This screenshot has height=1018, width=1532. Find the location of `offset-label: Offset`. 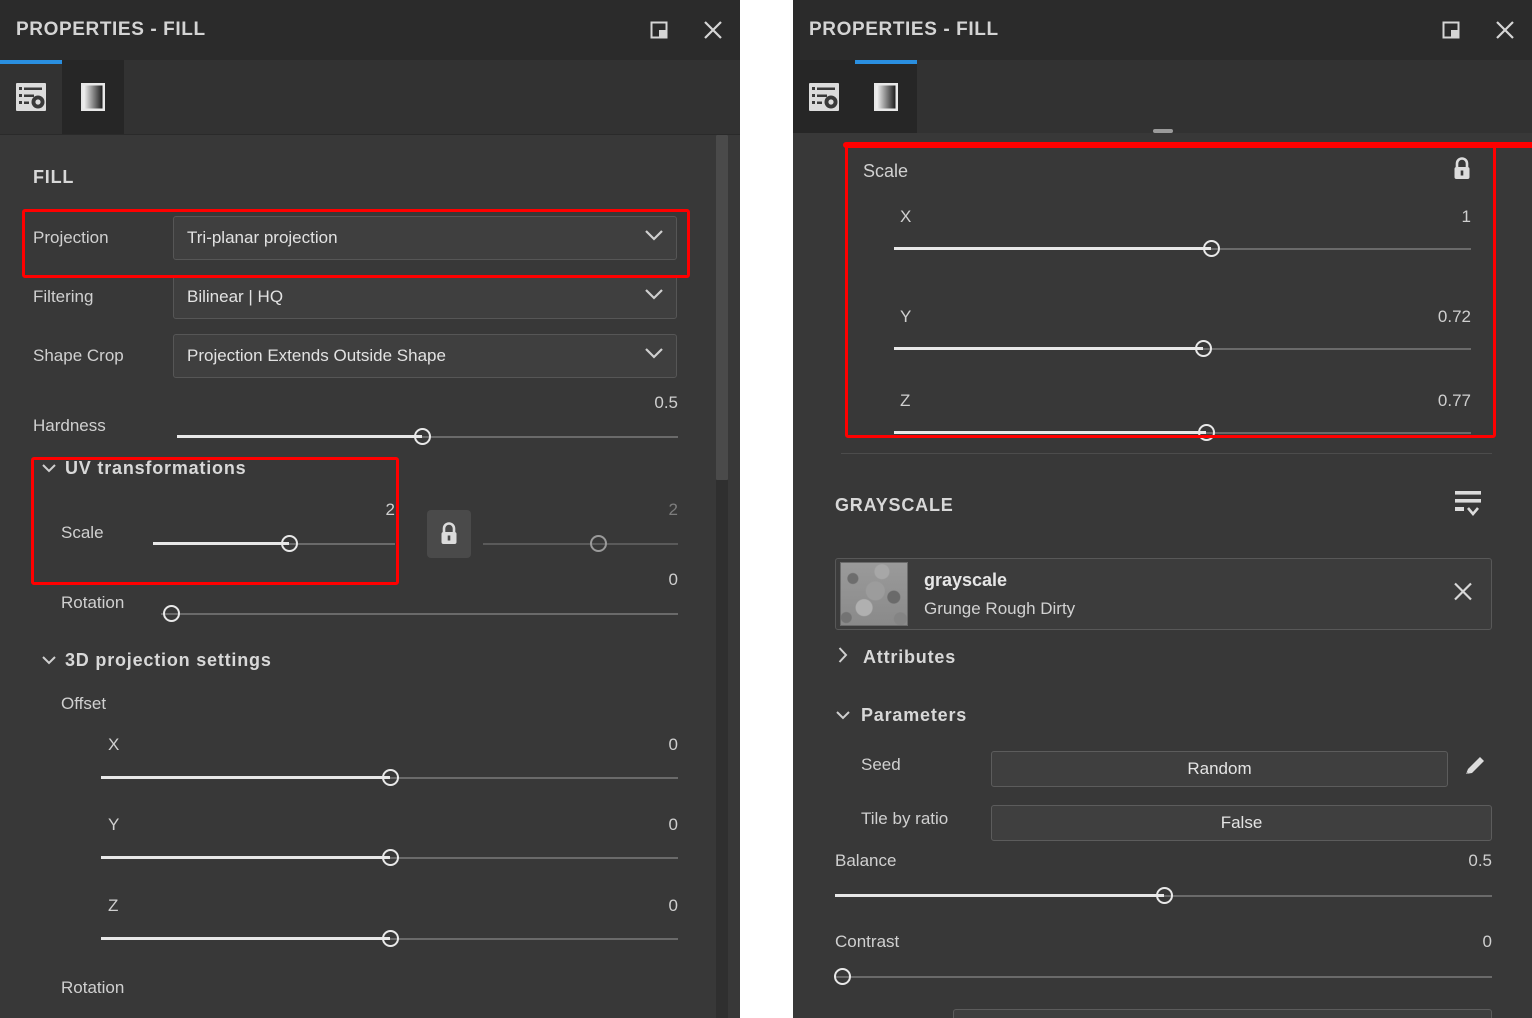

offset-label: Offset is located at coordinates (84, 703).